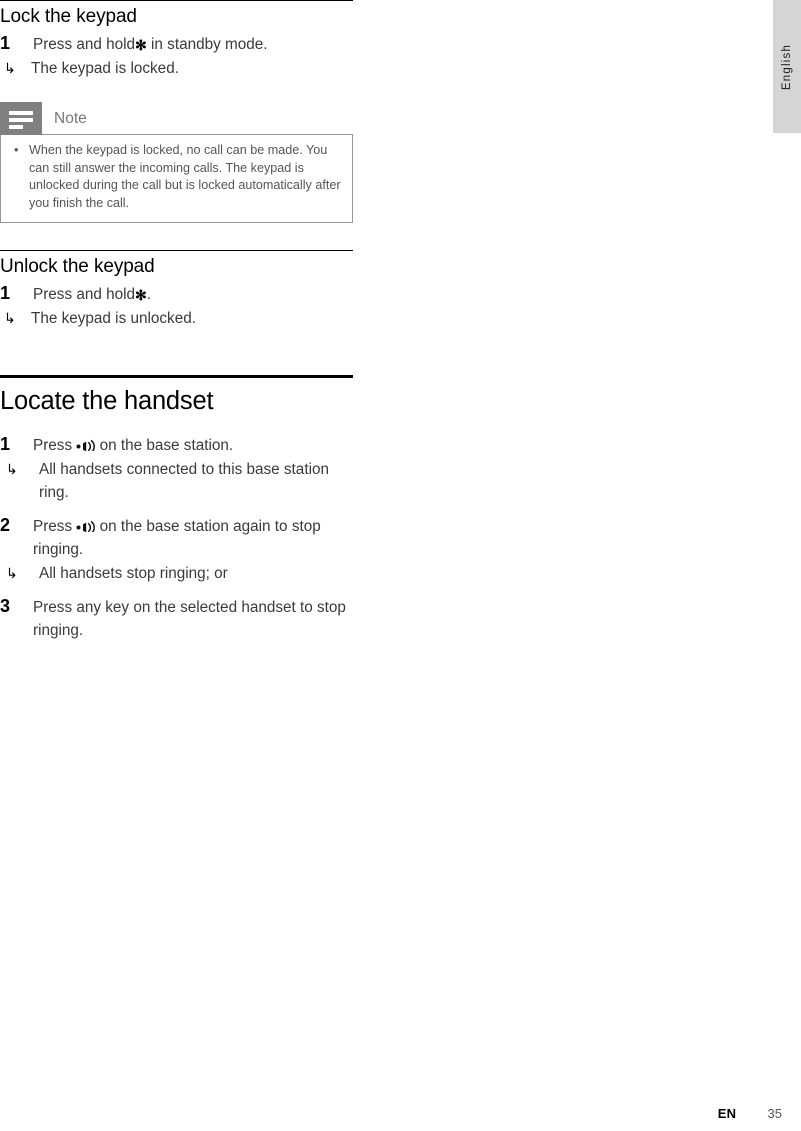  What do you see at coordinates (105, 68) in the screenshot?
I see `result-text: The keypad is locked.` at bounding box center [105, 68].